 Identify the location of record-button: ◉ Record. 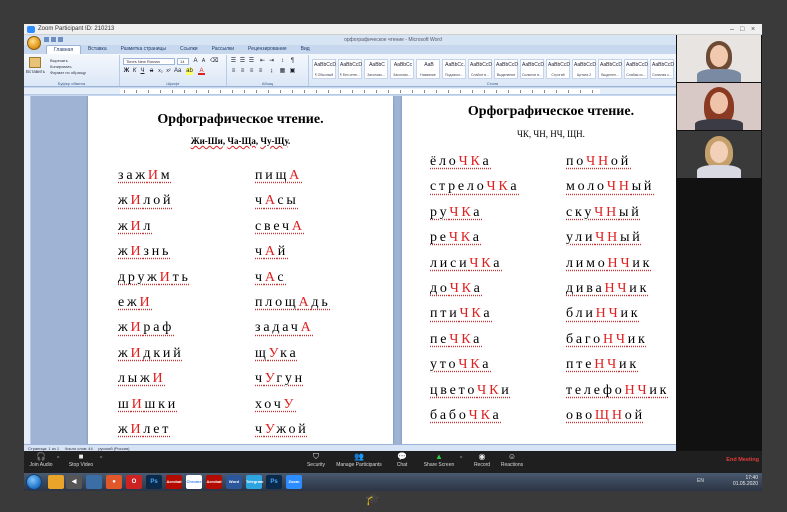
(482, 460).